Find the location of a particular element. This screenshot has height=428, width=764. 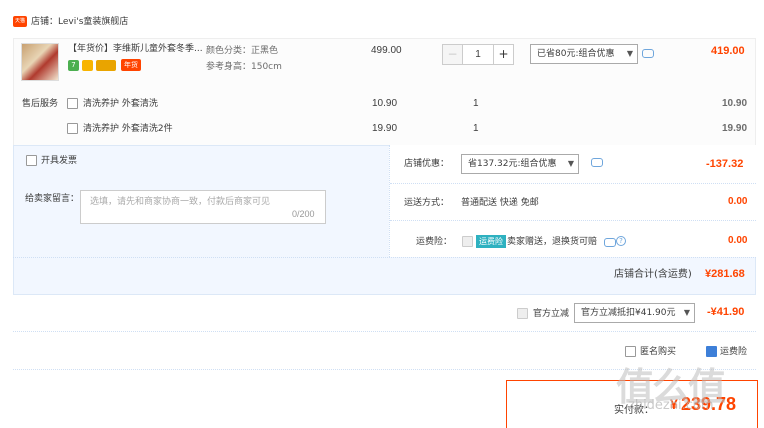

coin-icon is located at coordinates (87, 65).